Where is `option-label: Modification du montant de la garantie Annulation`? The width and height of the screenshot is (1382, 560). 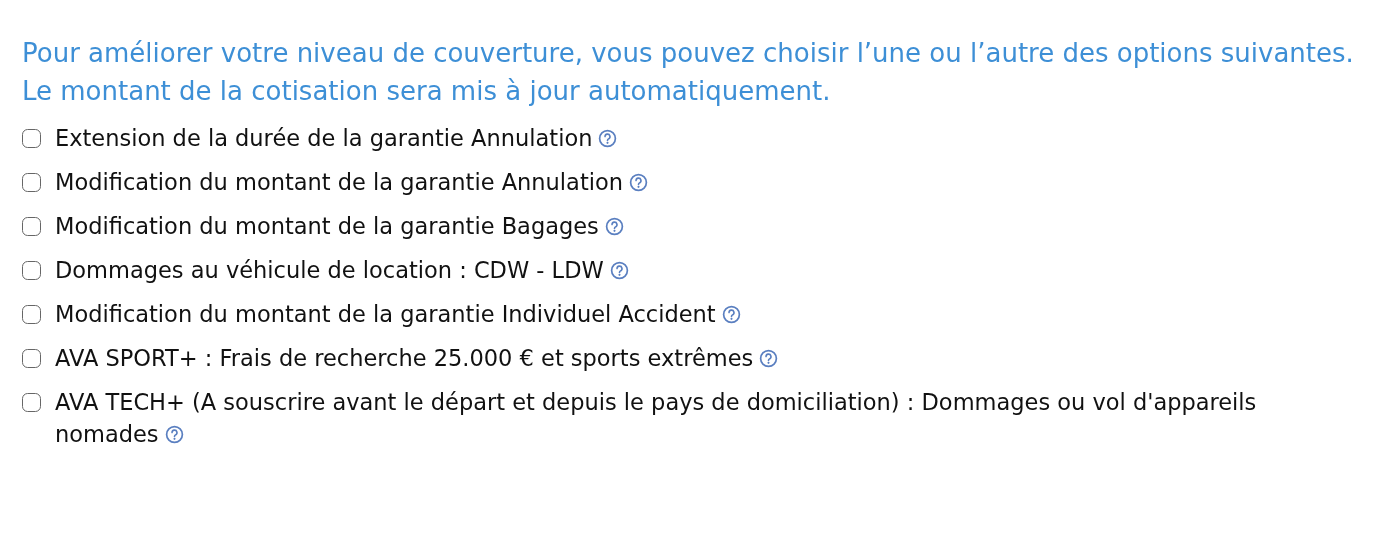 option-label: Modification du montant de la garantie Annulation is located at coordinates (351, 182).